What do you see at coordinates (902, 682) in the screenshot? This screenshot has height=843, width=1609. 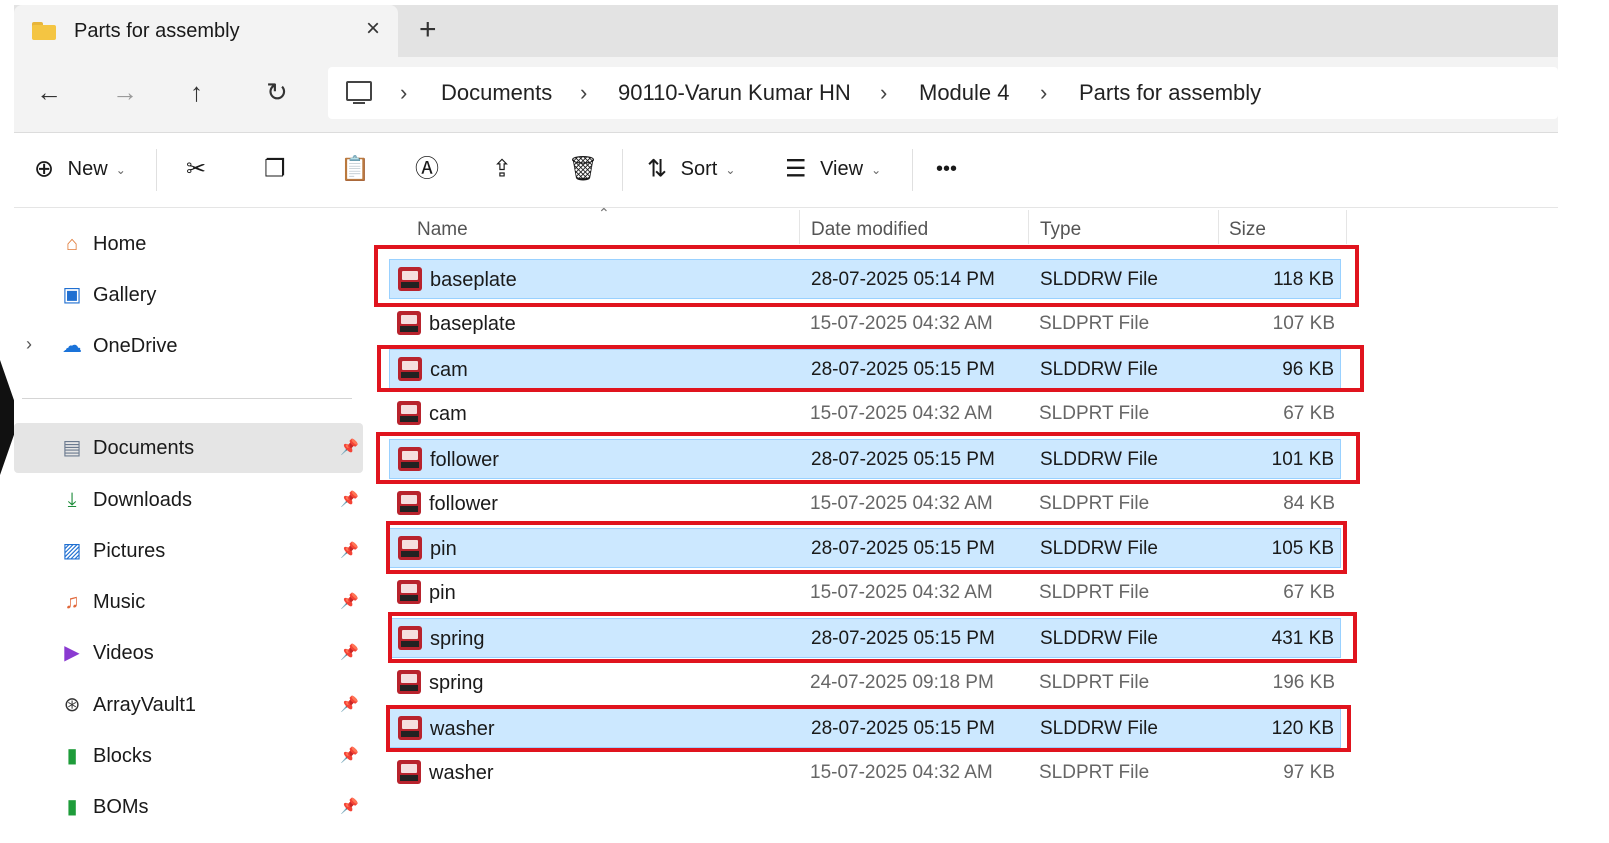 I see `file-date: 24-07-2025 09:18 PM` at bounding box center [902, 682].